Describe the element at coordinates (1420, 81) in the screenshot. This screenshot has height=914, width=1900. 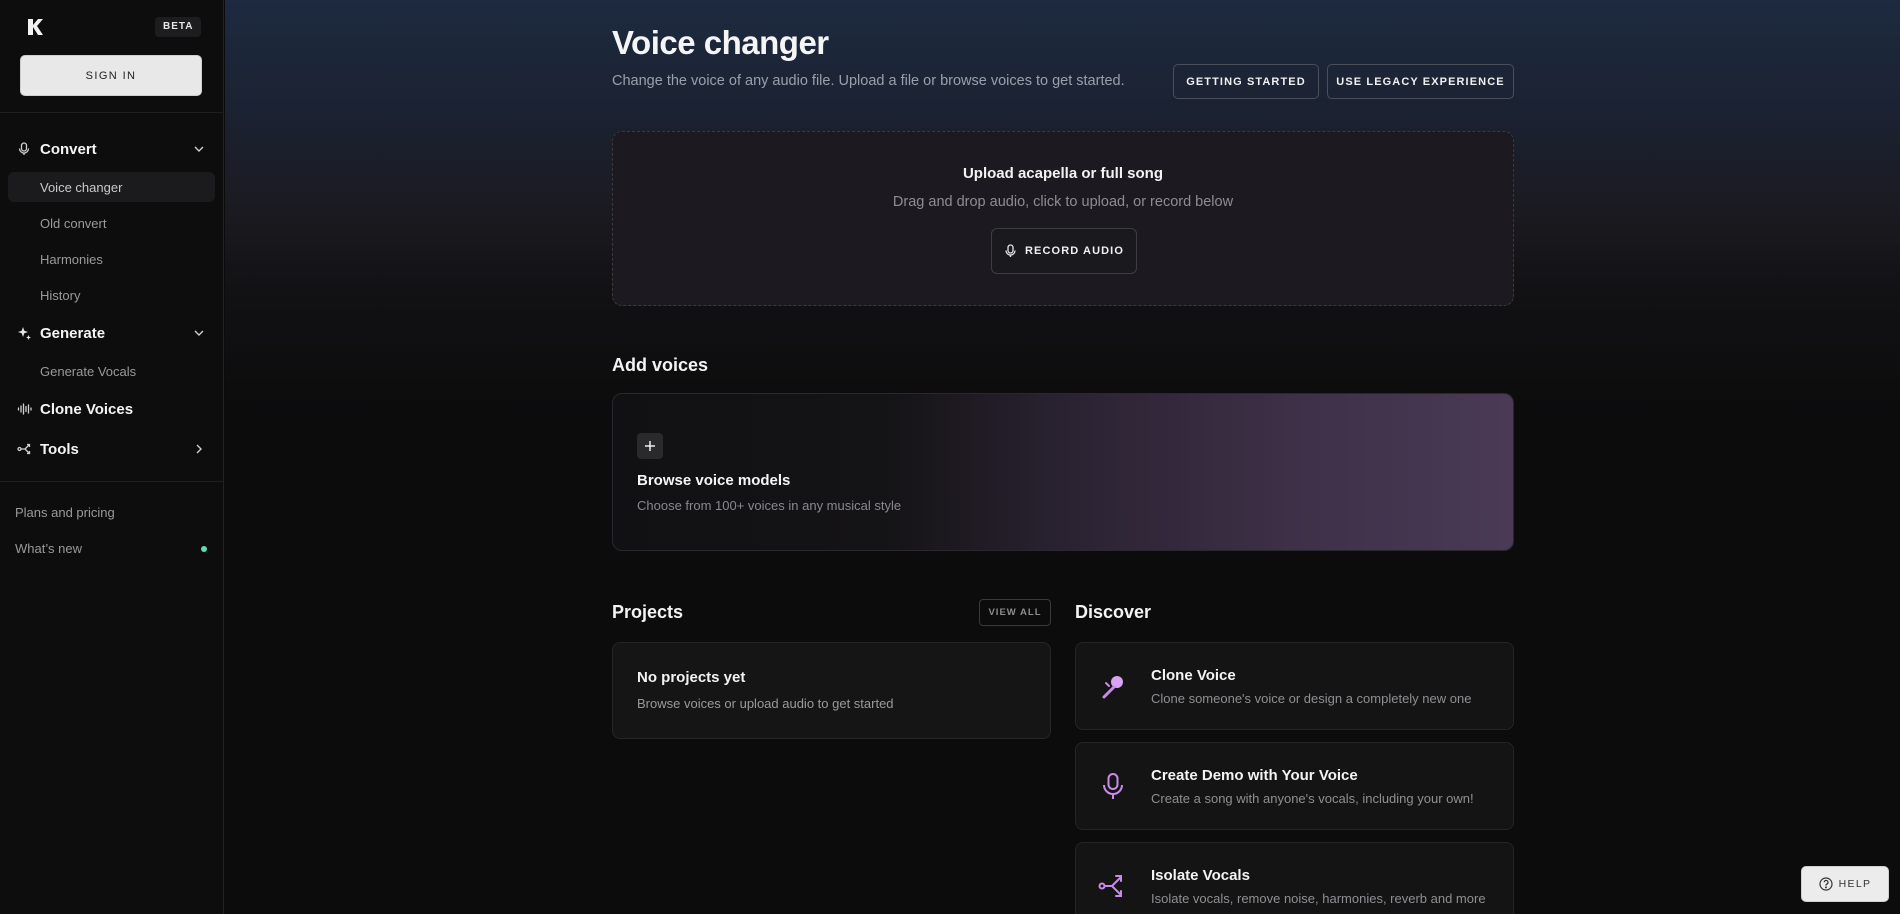
I see `use-legacy-experience-button: USE LEGACY EXPERIENCE` at that location.